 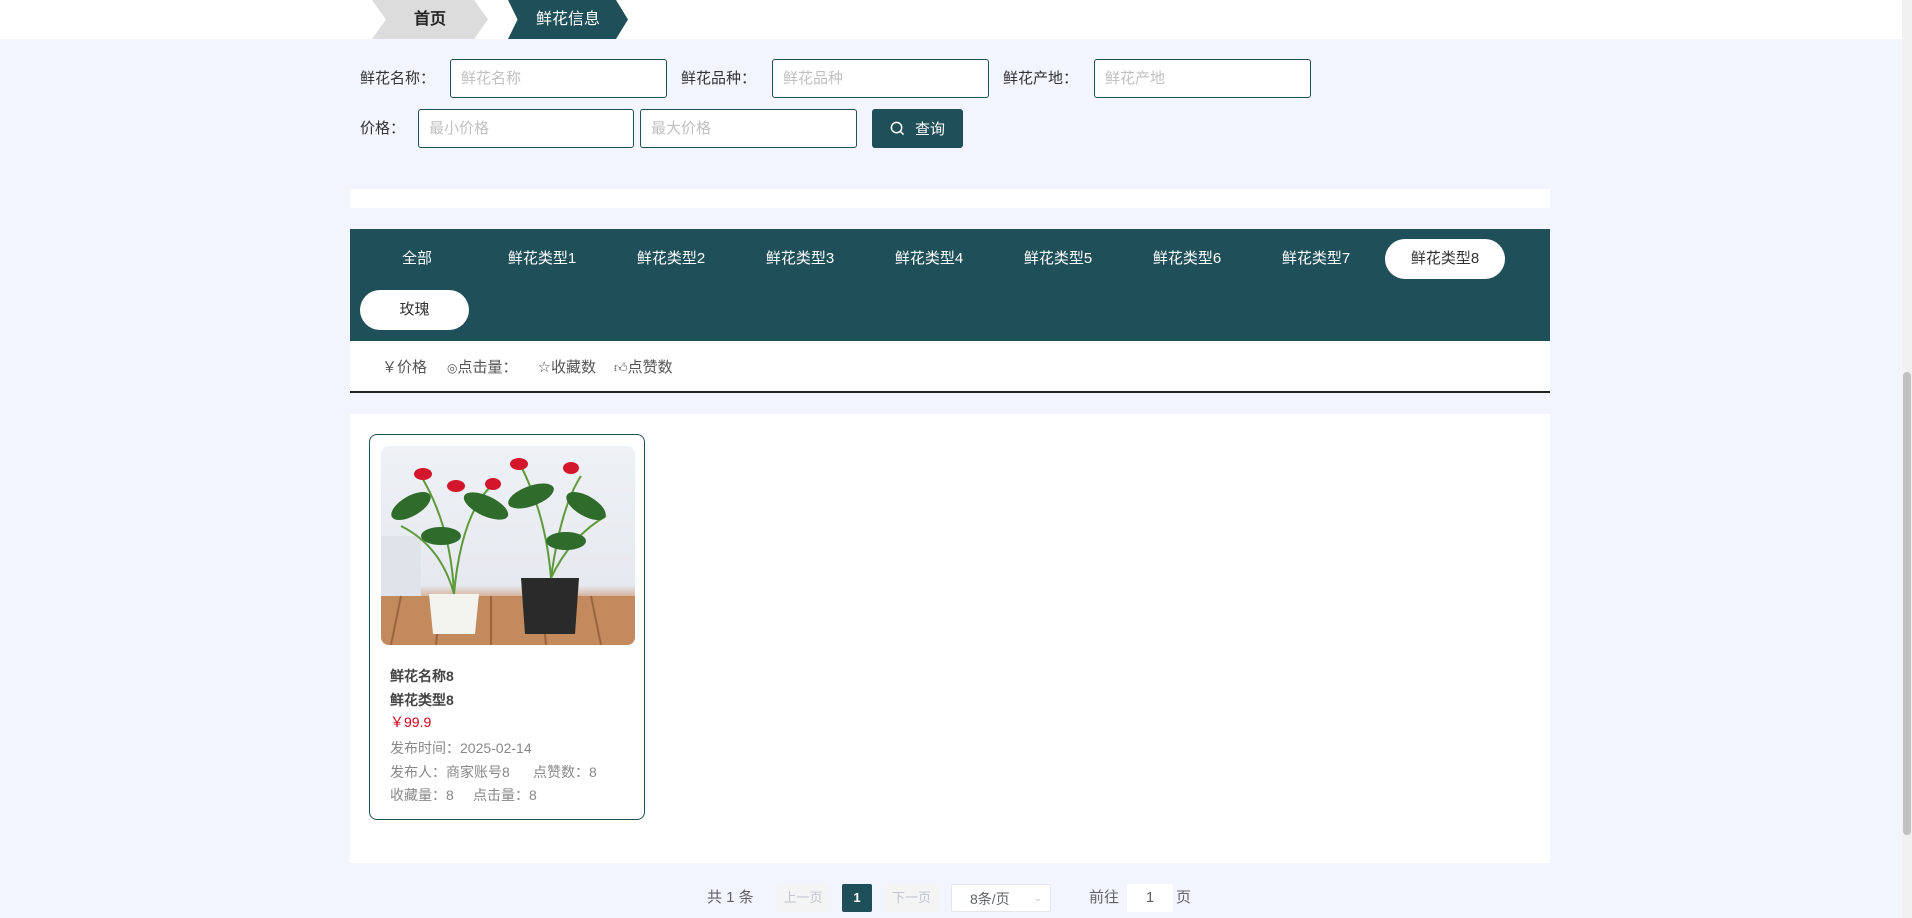 I want to click on goto-label: 前往, so click(x=1104, y=897).